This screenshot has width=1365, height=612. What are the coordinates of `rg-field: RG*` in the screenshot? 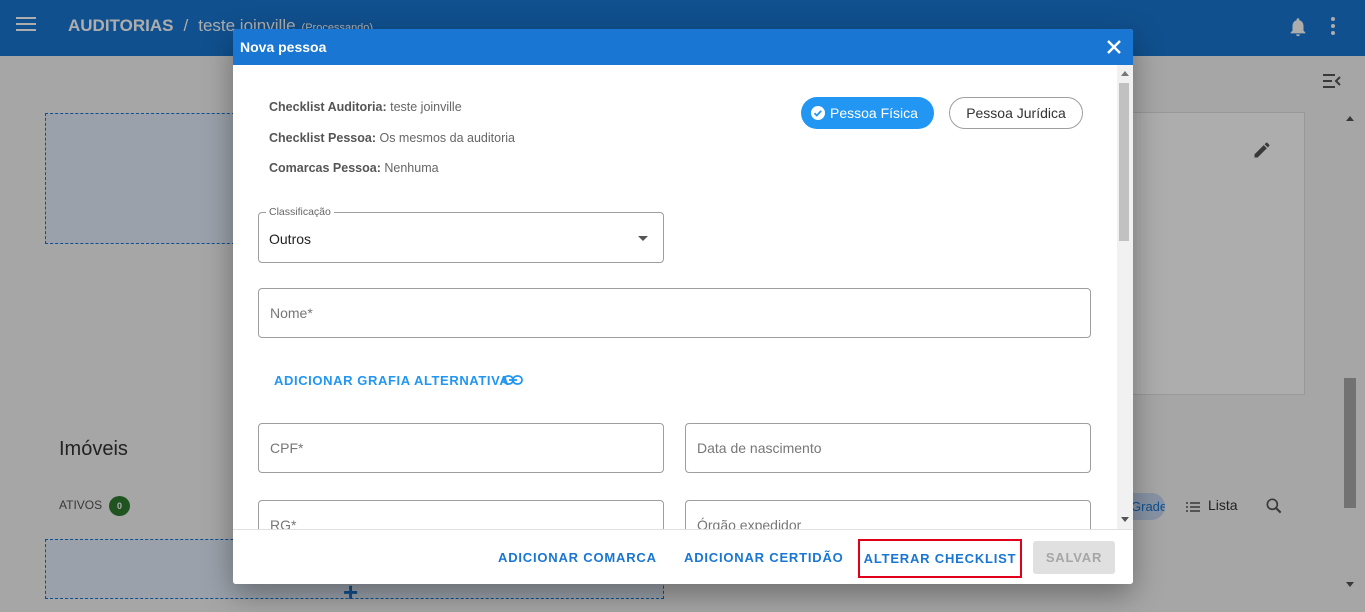 It's located at (461, 514).